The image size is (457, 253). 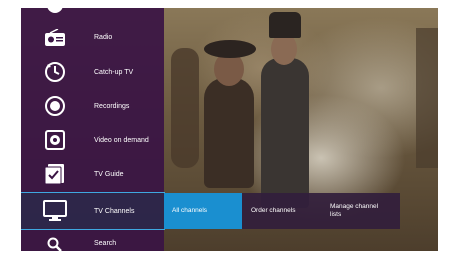 What do you see at coordinates (93, 211) in the screenshot?
I see `menu-item-tv-channels: TV Channels` at bounding box center [93, 211].